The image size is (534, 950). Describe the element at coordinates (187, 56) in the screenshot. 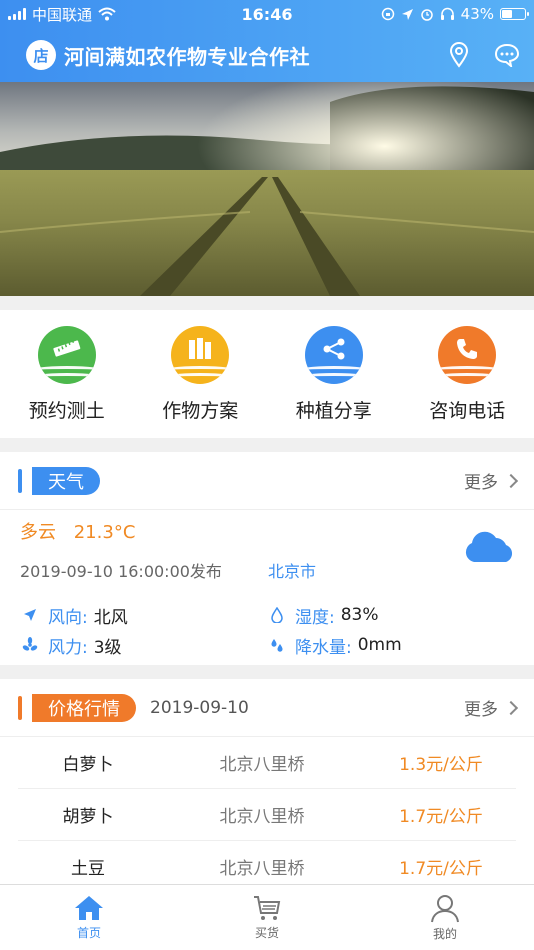

I see `page-title: 河间满如农作物专业合作社` at that location.